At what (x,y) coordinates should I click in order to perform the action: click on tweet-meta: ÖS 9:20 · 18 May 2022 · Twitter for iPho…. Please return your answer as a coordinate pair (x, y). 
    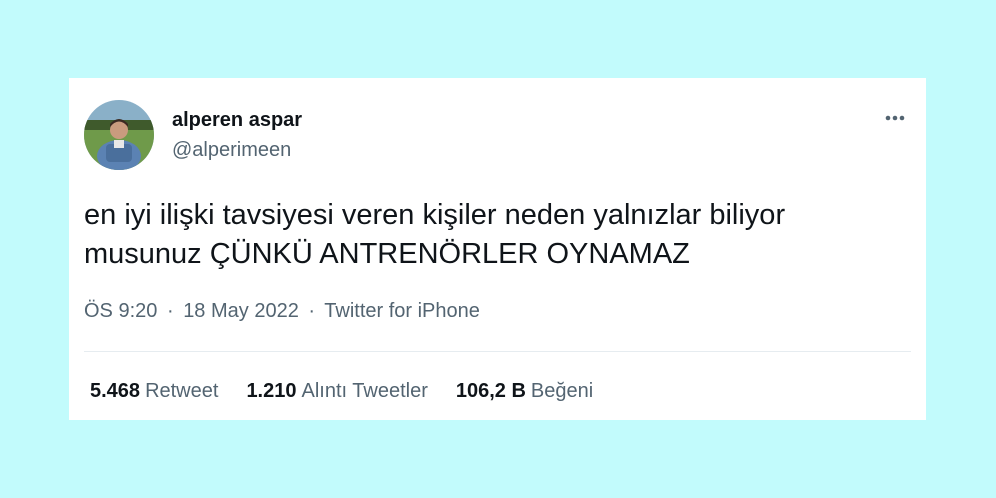
    Looking at the image, I should click on (282, 311).